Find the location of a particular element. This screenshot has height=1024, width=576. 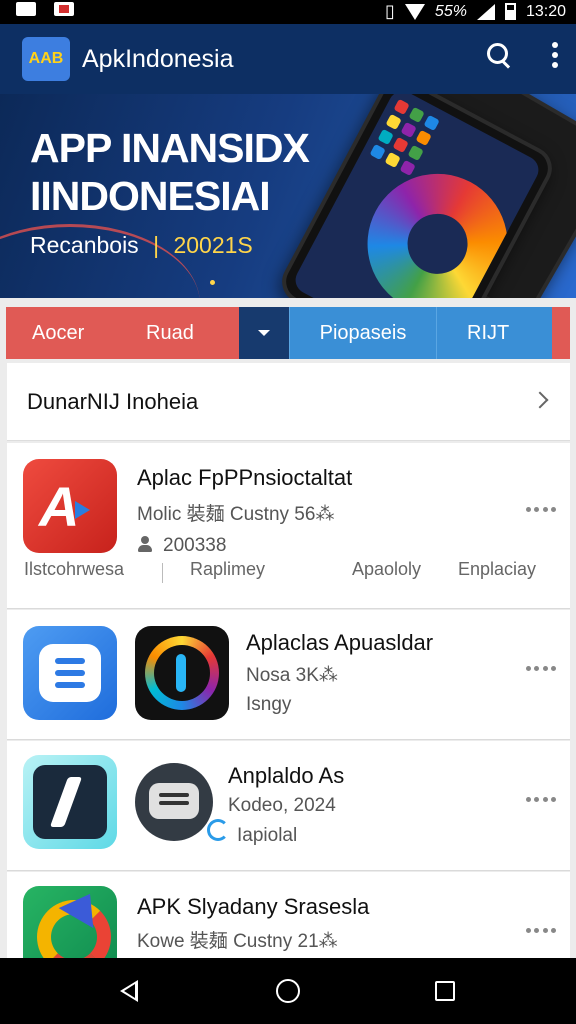

chevron-down-icon is located at coordinates (264, 333).